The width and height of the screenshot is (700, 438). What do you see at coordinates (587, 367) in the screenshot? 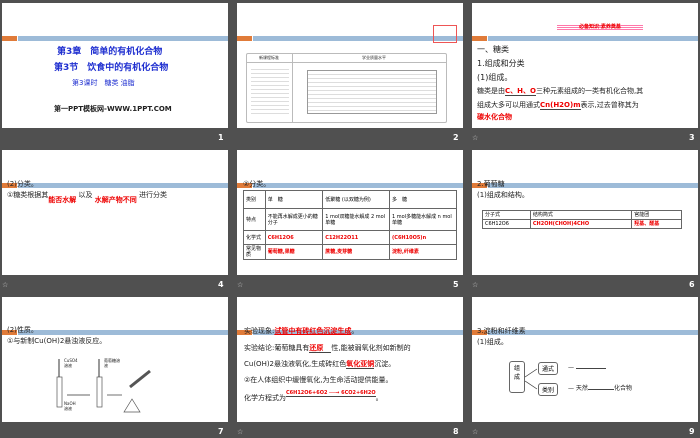
I see `blank-line: —` at bounding box center [587, 367].